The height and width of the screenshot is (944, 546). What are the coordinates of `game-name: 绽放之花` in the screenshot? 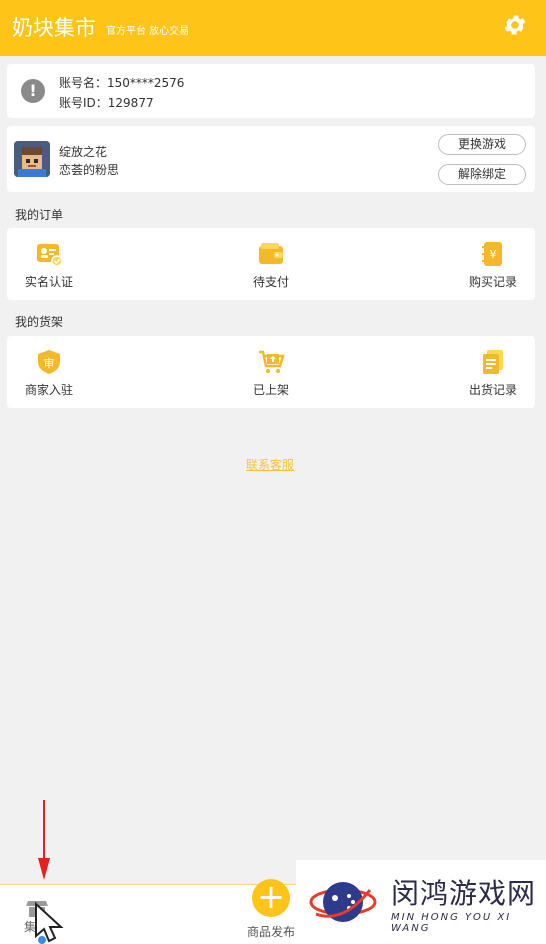 It's located at (83, 152).